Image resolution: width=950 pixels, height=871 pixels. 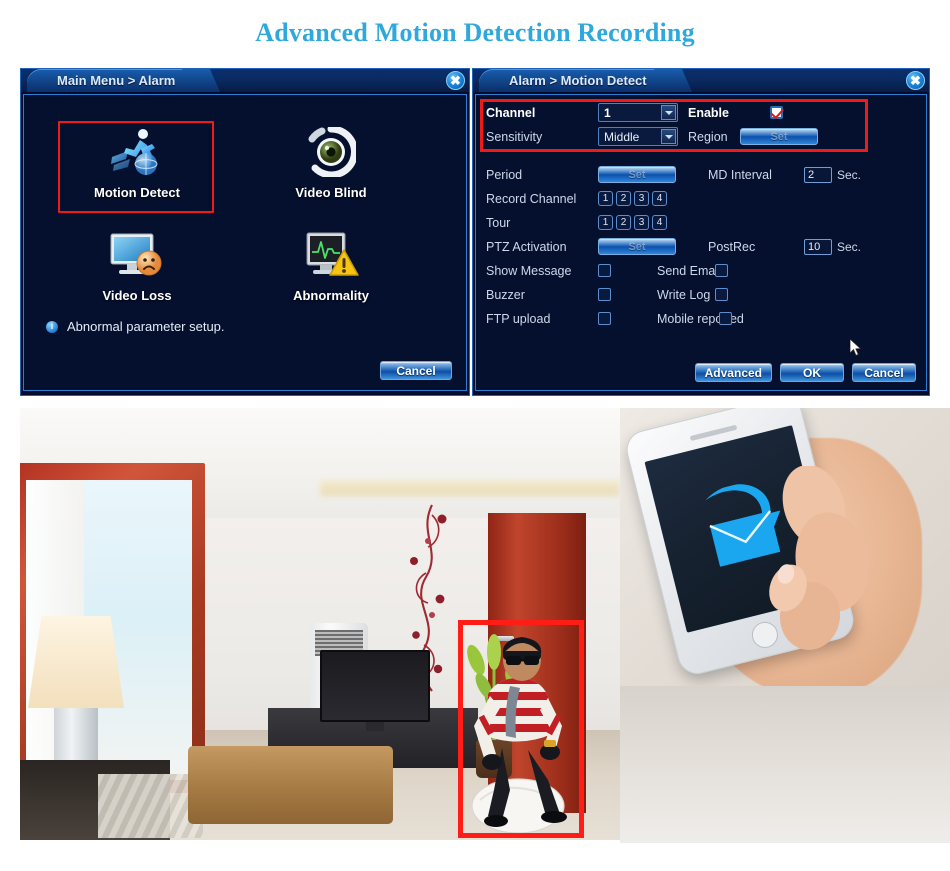 I want to click on record-channel-4: 4, so click(x=659, y=198).